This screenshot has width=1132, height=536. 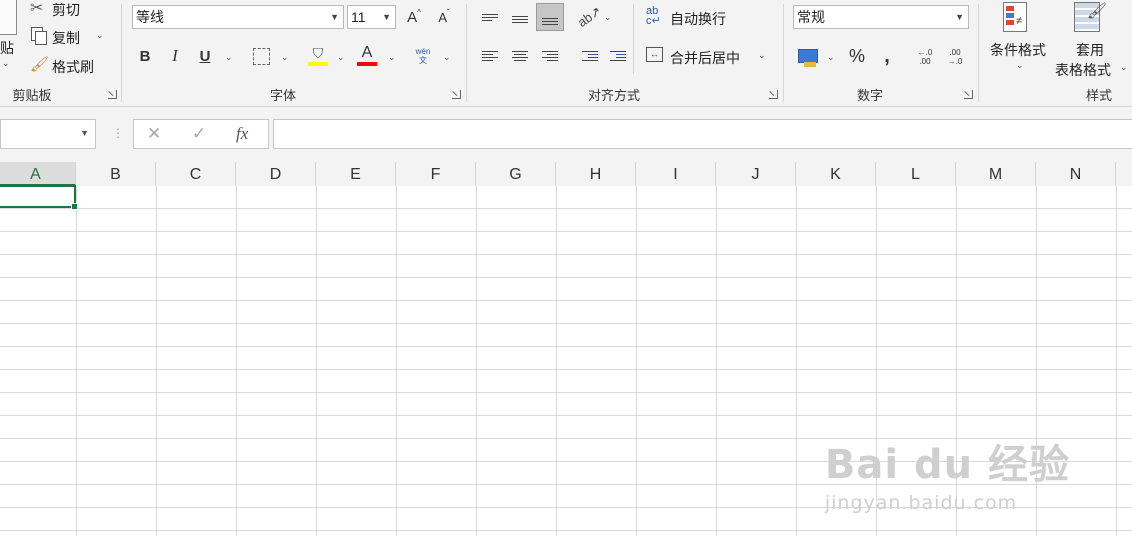 What do you see at coordinates (175, 56) in the screenshot?
I see `italic-button: I` at bounding box center [175, 56].